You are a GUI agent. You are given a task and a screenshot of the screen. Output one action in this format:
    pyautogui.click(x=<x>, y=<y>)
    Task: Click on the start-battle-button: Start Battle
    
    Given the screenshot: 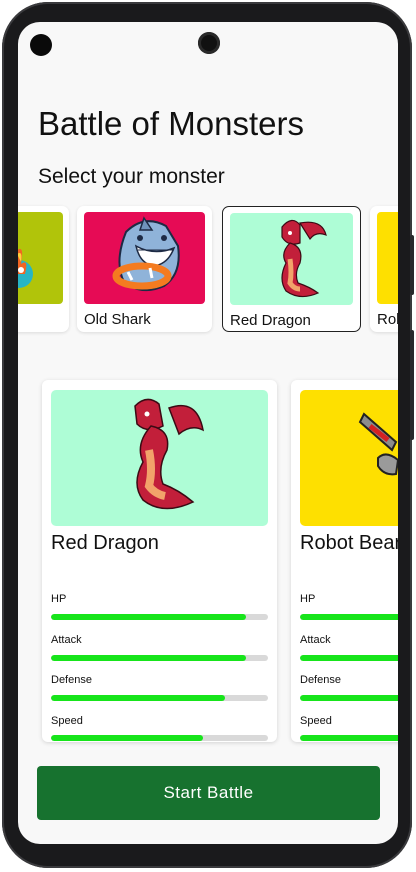 What is the action you would take?
    pyautogui.click(x=208, y=793)
    